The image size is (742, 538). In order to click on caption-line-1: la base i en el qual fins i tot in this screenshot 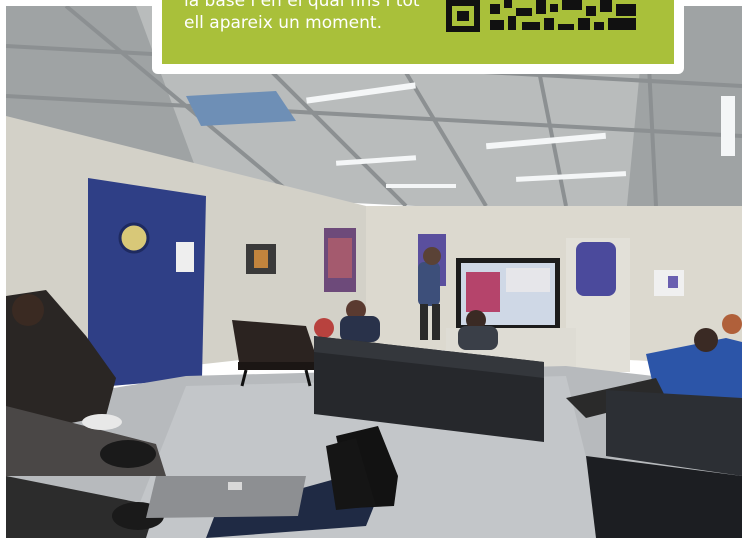, I will do `click(302, 5)`.